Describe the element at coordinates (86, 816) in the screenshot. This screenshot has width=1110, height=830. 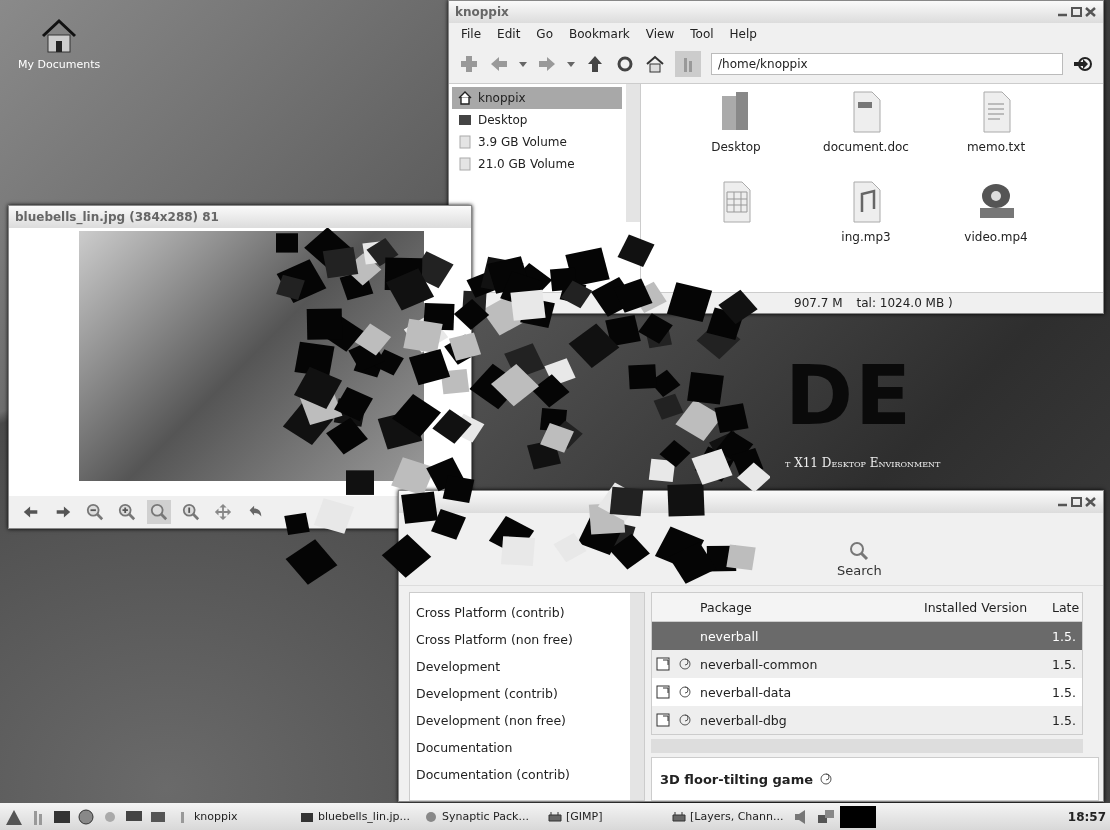
I see `globe-icon` at that location.